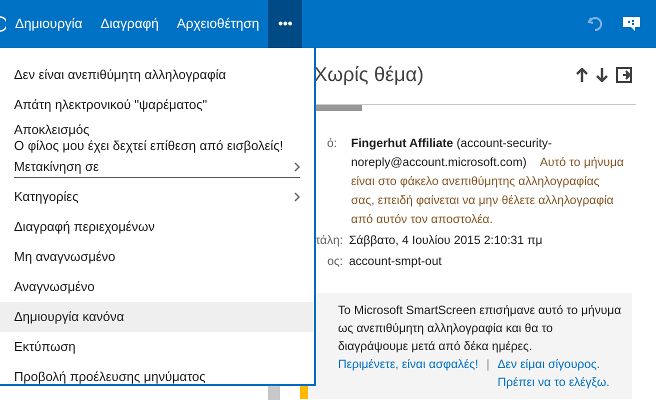 This screenshot has width=656, height=400. What do you see at coordinates (338, 108) in the screenshot?
I see `sender-bar` at bounding box center [338, 108].